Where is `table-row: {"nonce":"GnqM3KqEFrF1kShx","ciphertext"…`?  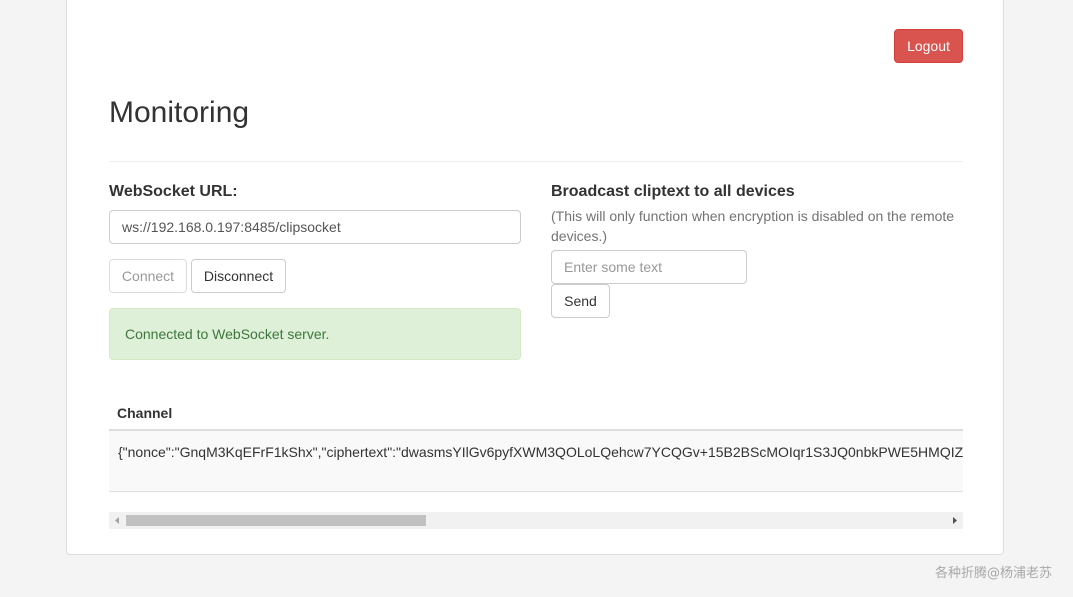
table-row: {"nonce":"GnqM3KqEFrF1kShx","ciphertext"… is located at coordinates (536, 461).